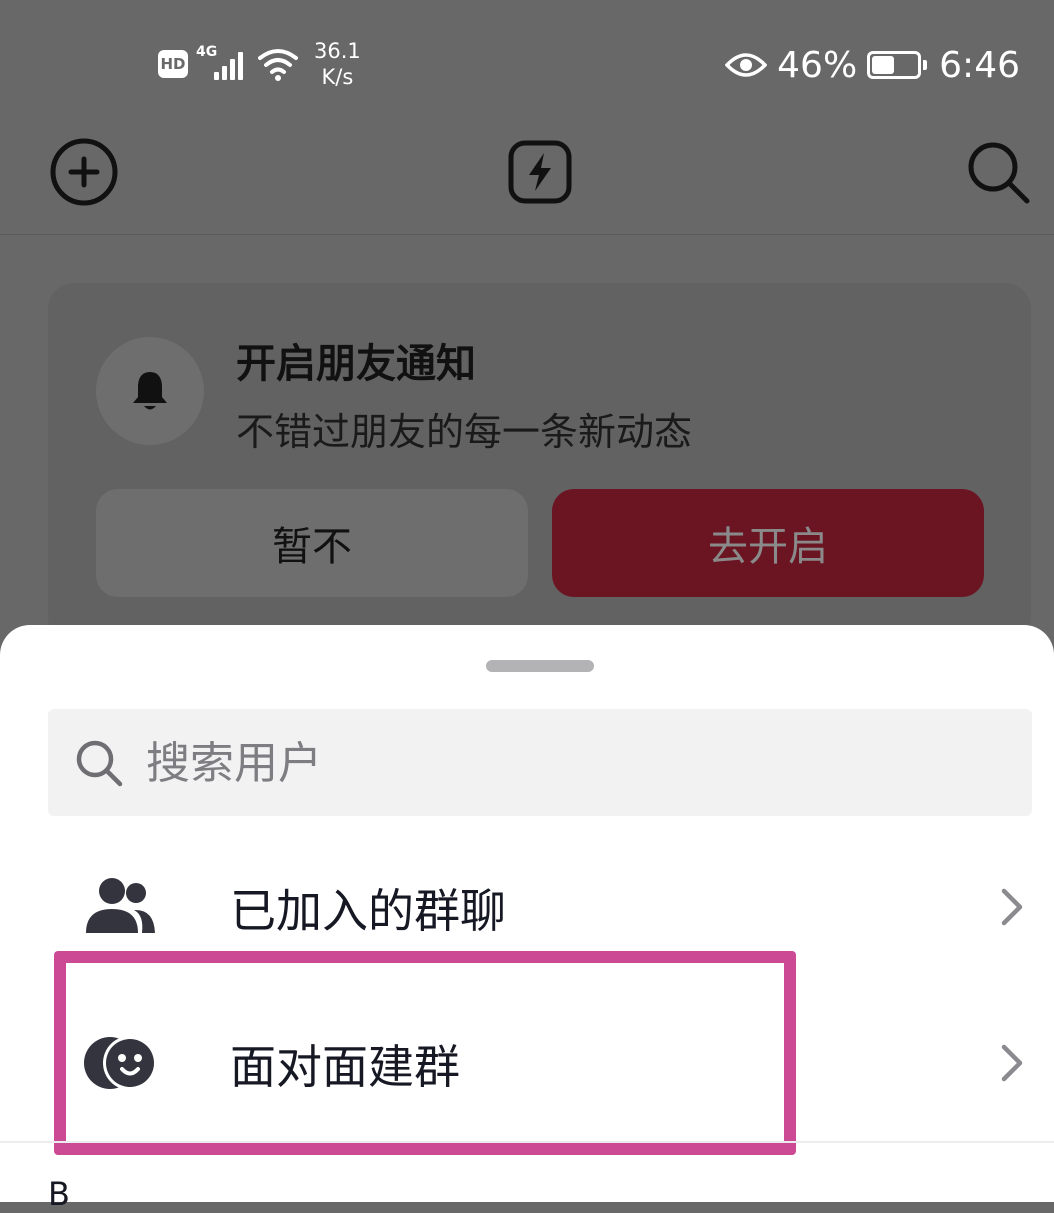 This screenshot has height=1213, width=1054. What do you see at coordinates (527, 1142) in the screenshot?
I see `divider` at bounding box center [527, 1142].